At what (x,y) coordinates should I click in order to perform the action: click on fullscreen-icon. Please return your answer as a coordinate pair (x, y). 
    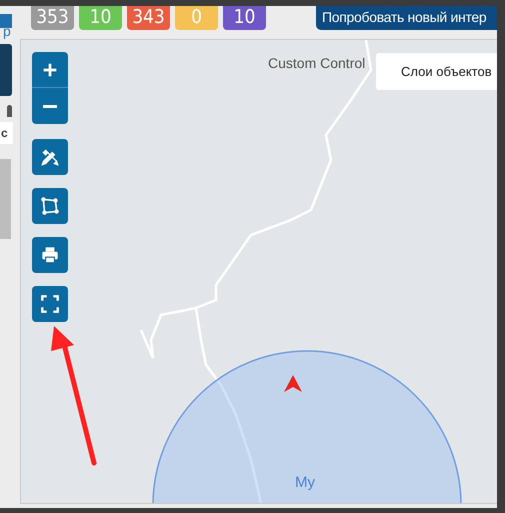
    Looking at the image, I should click on (50, 304).